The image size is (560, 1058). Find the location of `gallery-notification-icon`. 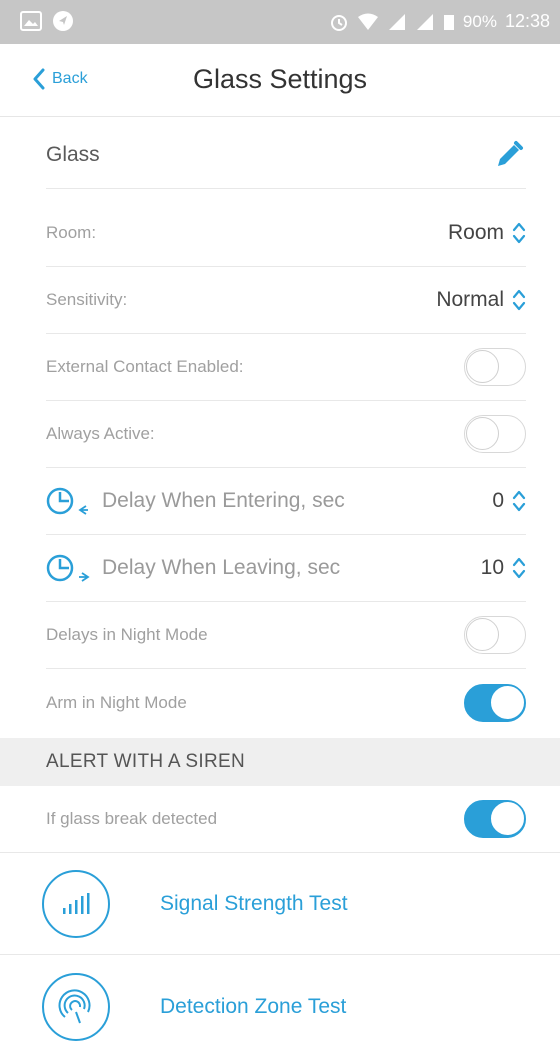

gallery-notification-icon is located at coordinates (31, 21).